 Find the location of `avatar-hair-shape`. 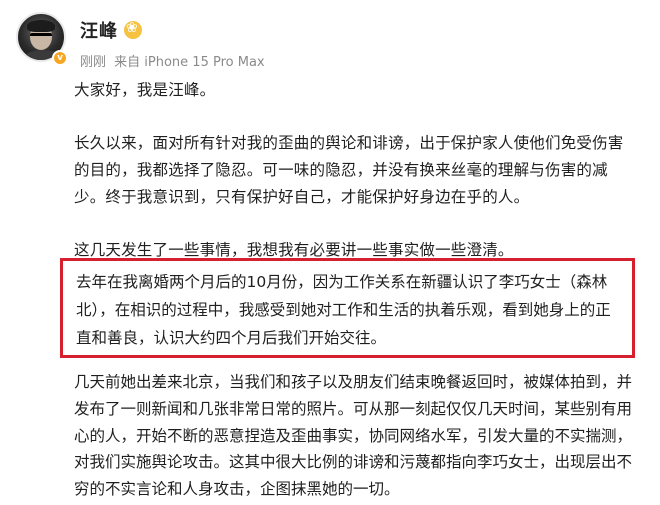

avatar-hair-shape is located at coordinates (41, 26).